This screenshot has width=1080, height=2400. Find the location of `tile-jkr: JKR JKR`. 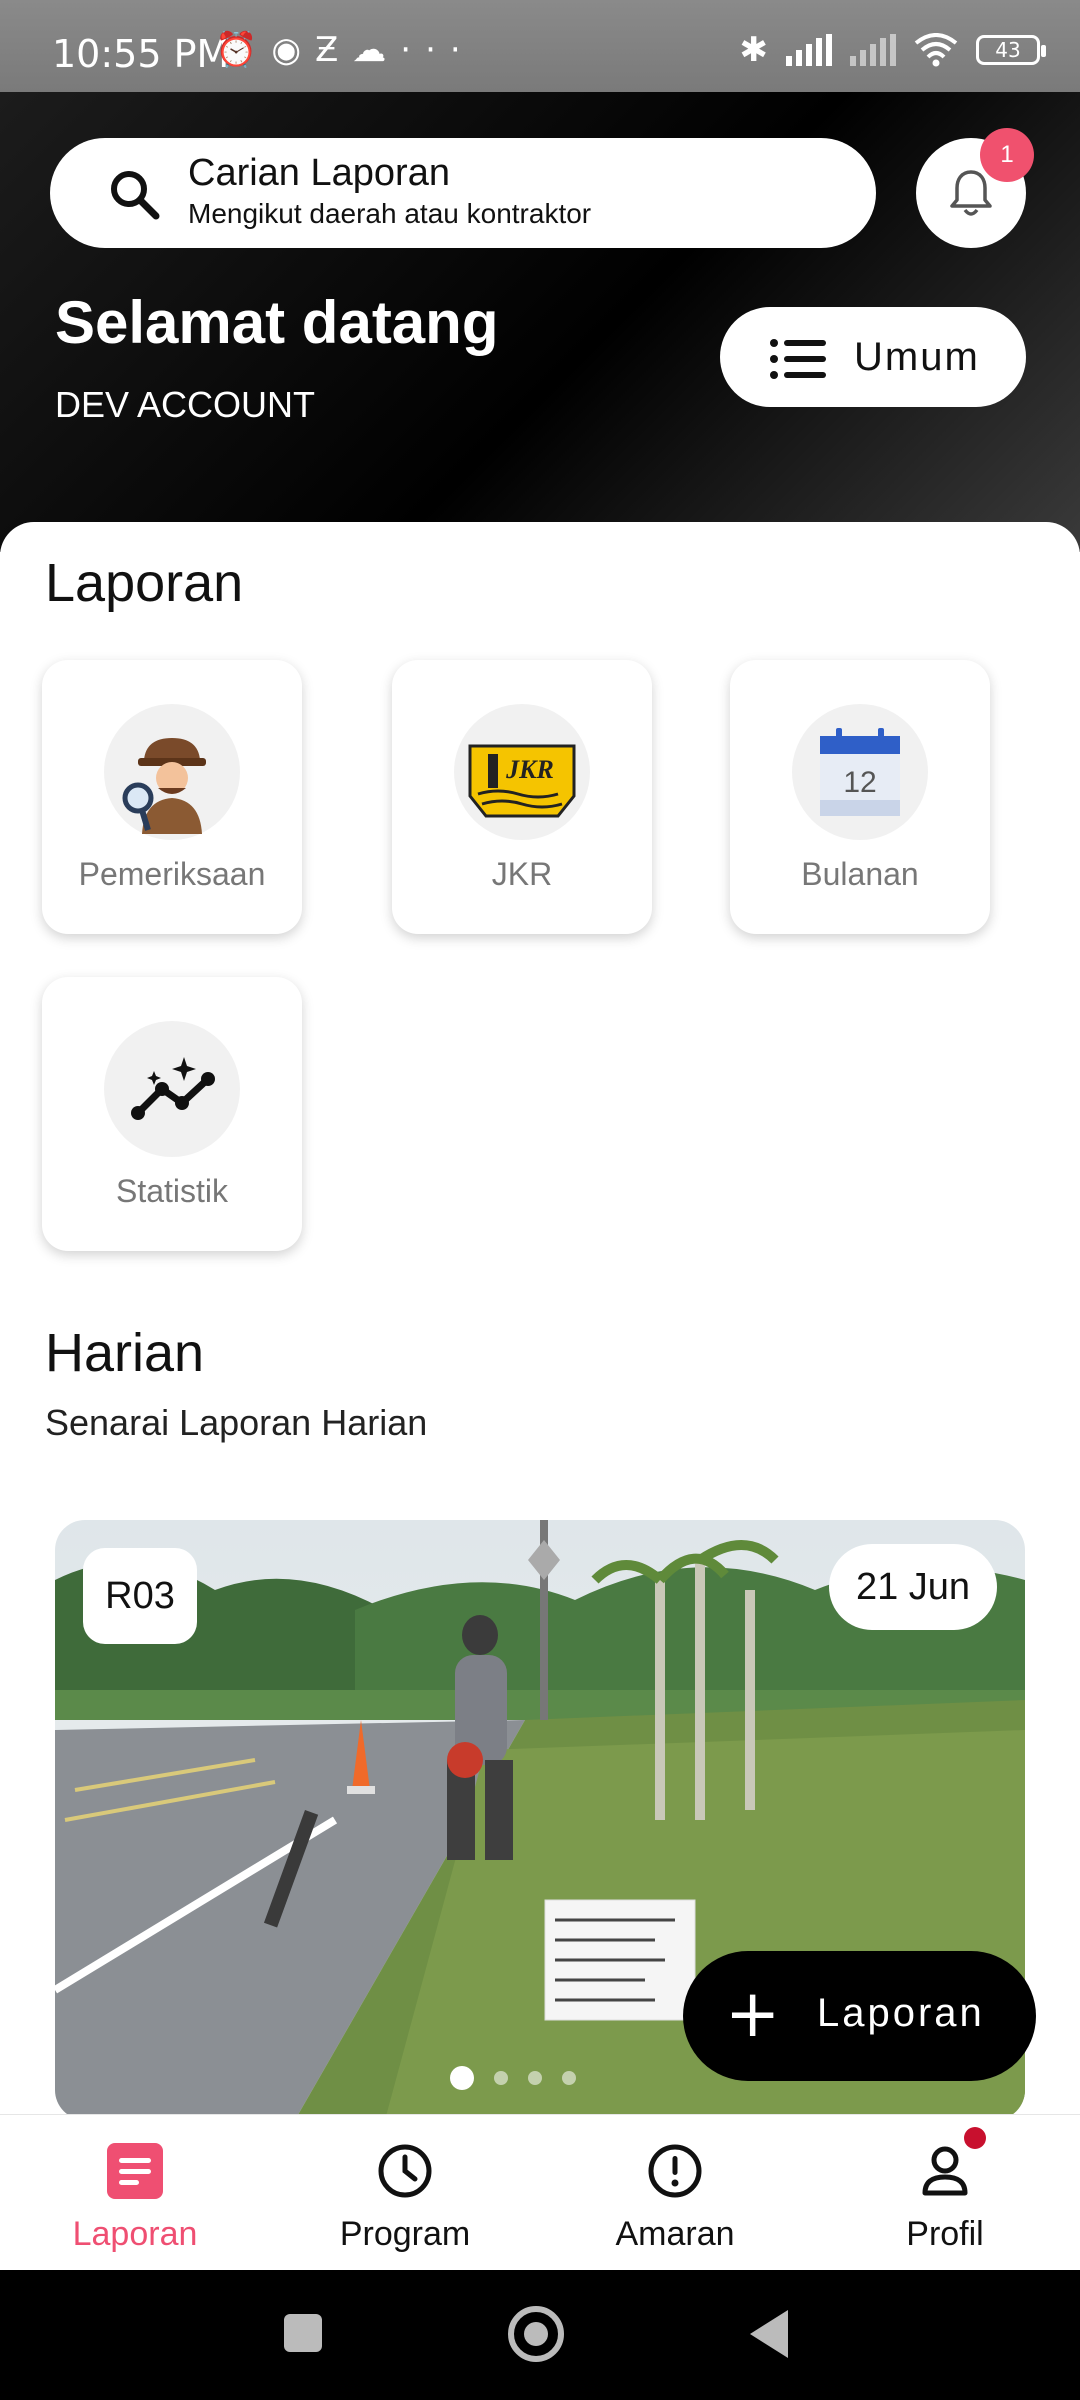

tile-jkr: JKR JKR is located at coordinates (522, 797).